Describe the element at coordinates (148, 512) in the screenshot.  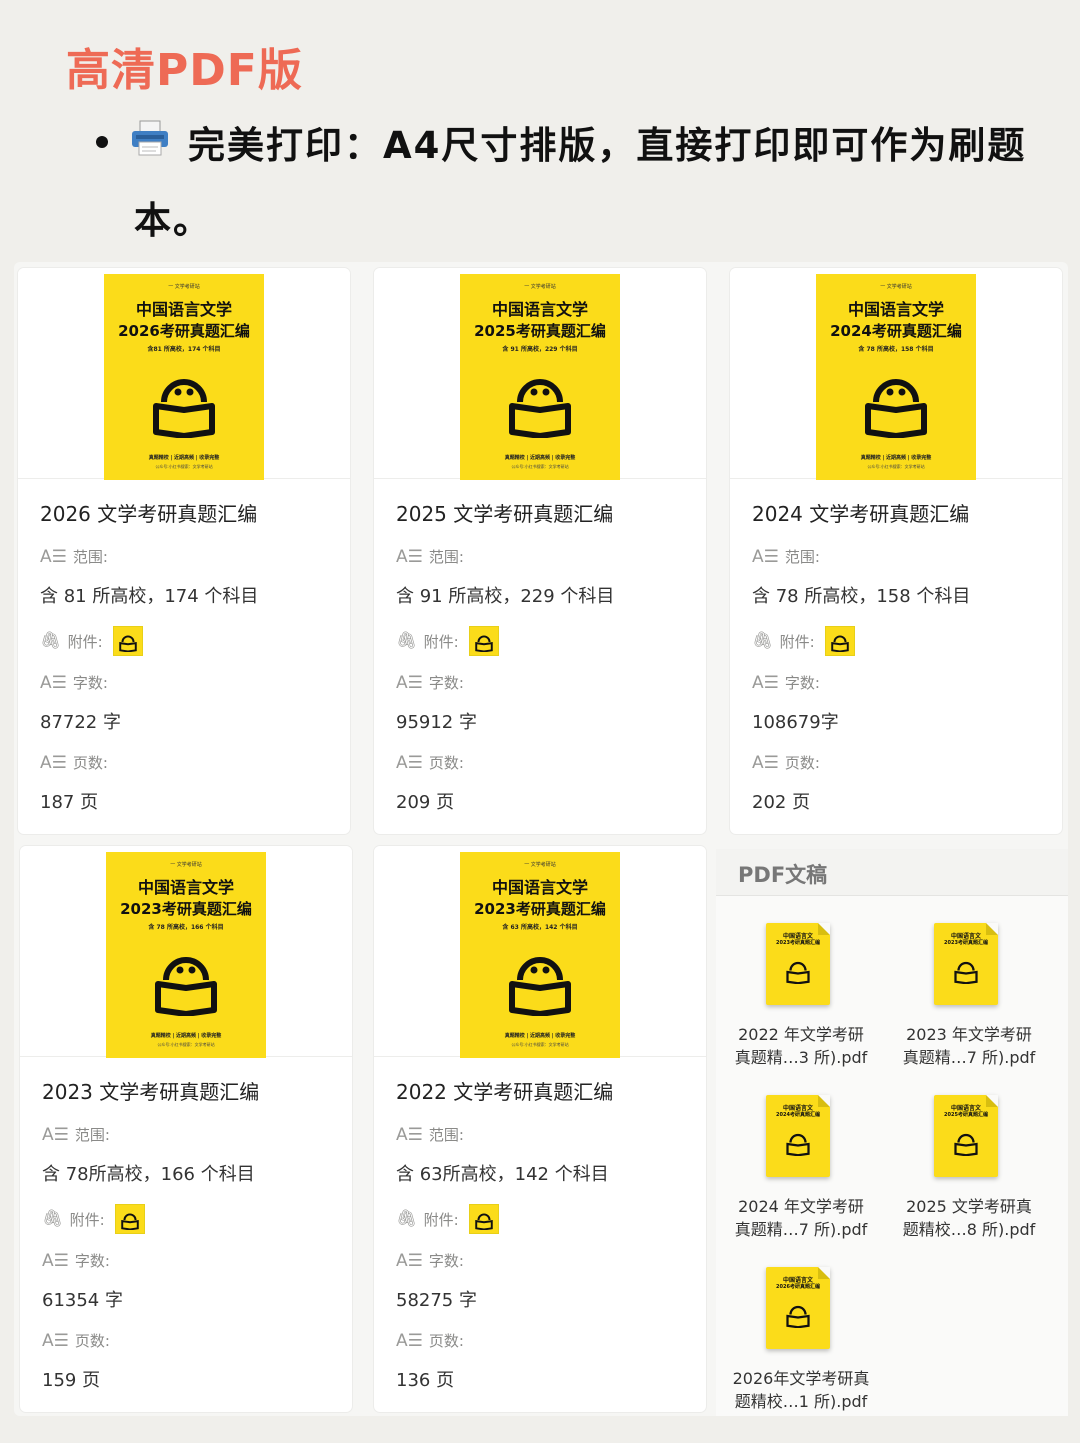
I see `card-title: 2026 文学考研真题汇编` at that location.